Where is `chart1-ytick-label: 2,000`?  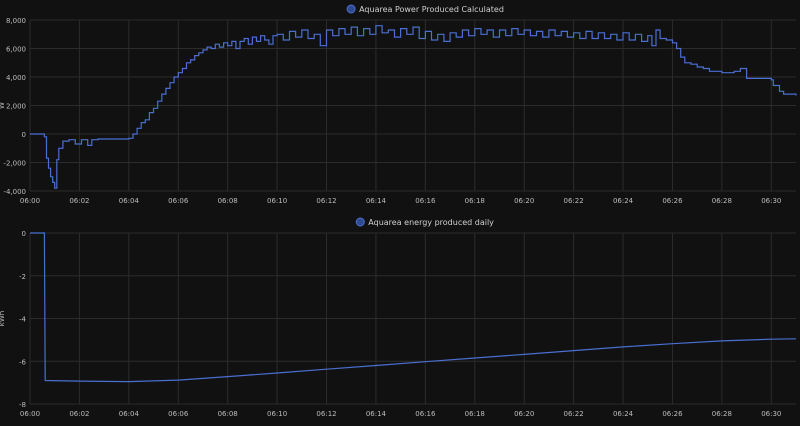
chart1-ytick-label: 2,000 is located at coordinates (16, 107).